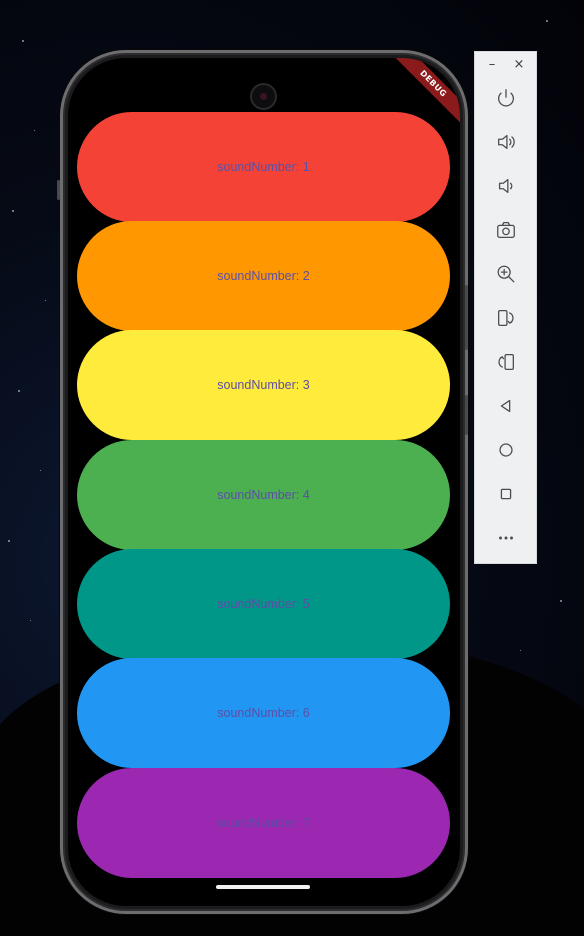  I want to click on power-button, so click(506, 98).